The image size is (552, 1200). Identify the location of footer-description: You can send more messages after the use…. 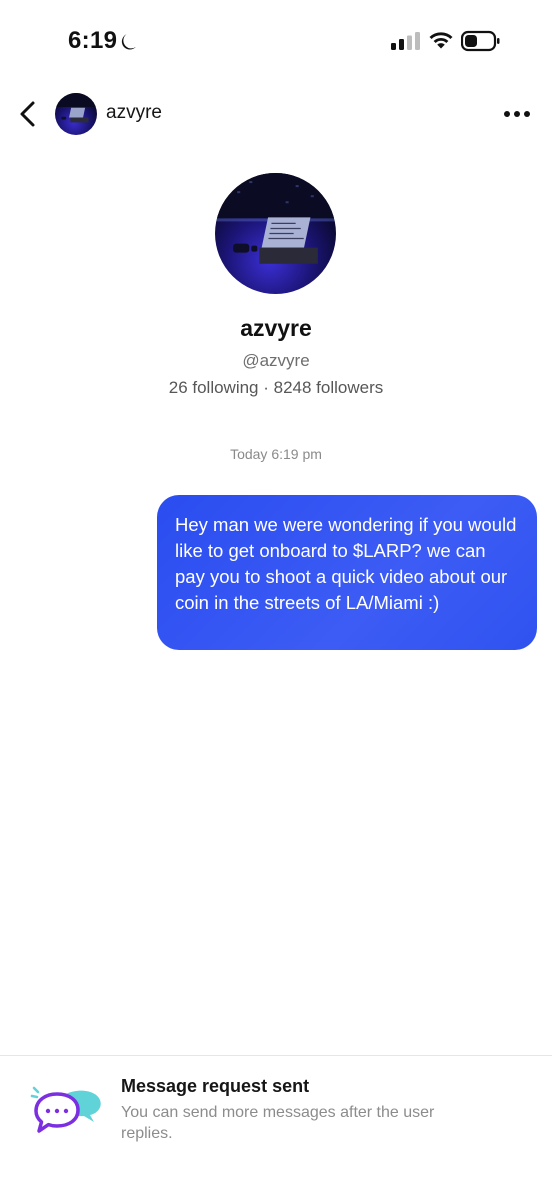
(278, 1123).